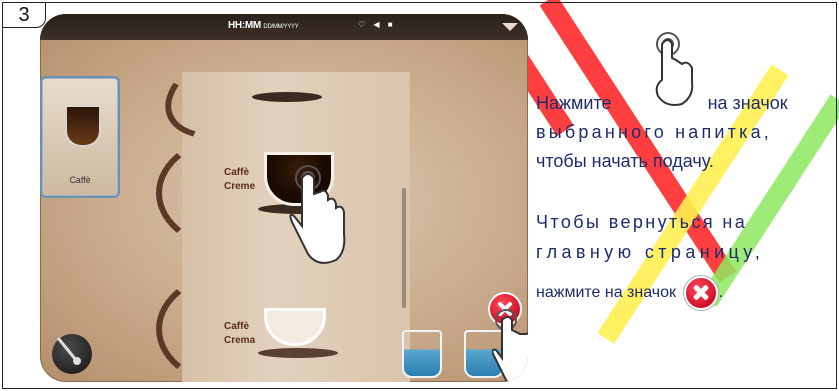 The width and height of the screenshot is (839, 391). I want to click on status-bar: HH:MM DD/MM/YYYY ♡ ◀ ■, so click(284, 27).